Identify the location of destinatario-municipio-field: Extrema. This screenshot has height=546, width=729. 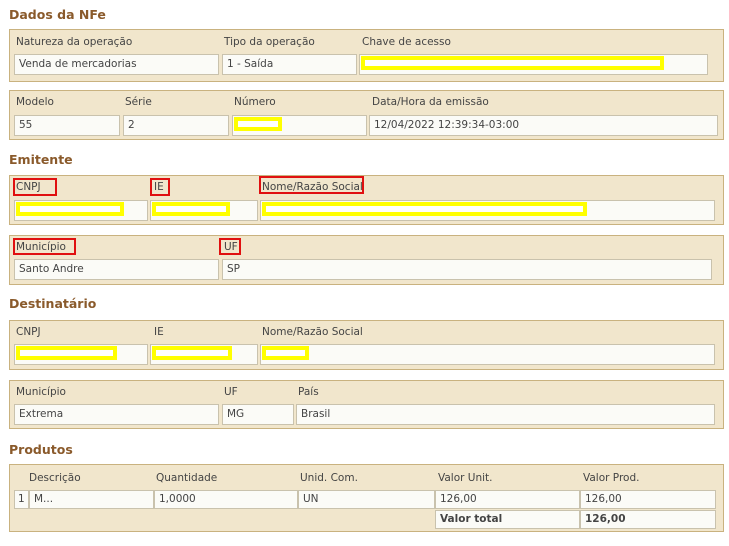
(116, 414).